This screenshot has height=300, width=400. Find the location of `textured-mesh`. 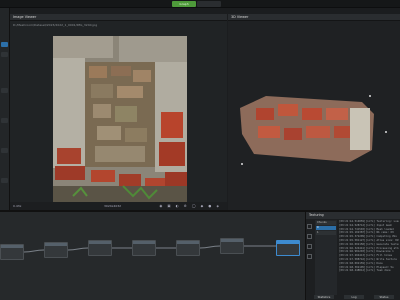

textured-mesh is located at coordinates (316, 124).